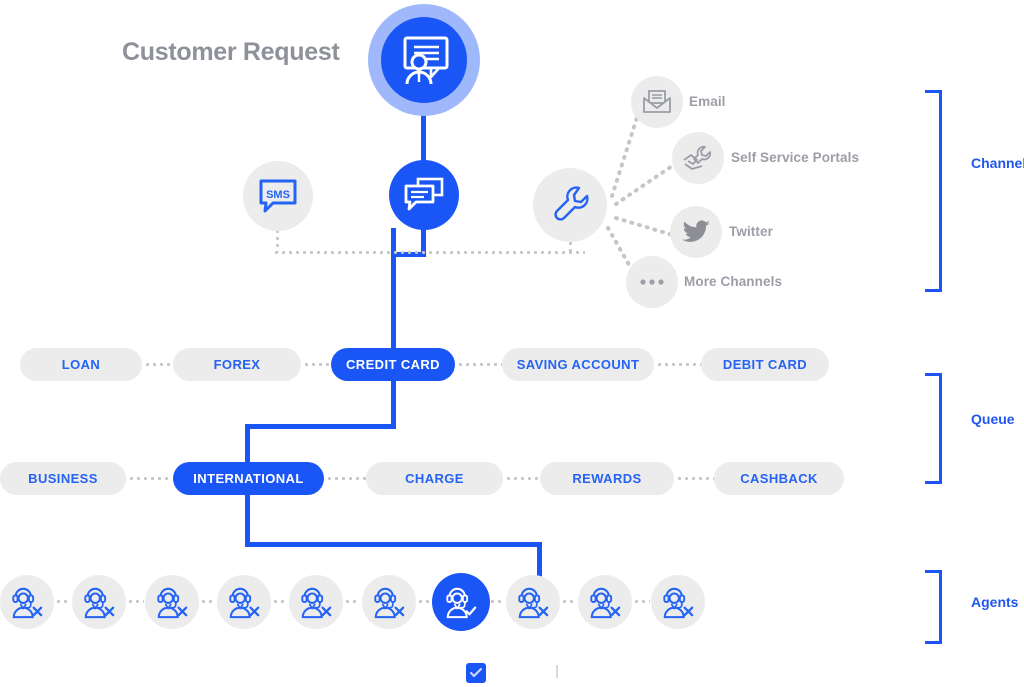  What do you see at coordinates (429, 252) in the screenshot?
I see `connector-entry-row-dotted` at bounding box center [429, 252].